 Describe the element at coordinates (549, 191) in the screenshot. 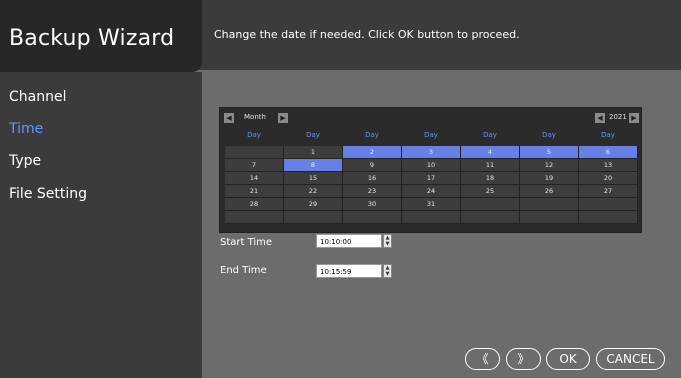

I see `calendar-day-cell: 26` at that location.